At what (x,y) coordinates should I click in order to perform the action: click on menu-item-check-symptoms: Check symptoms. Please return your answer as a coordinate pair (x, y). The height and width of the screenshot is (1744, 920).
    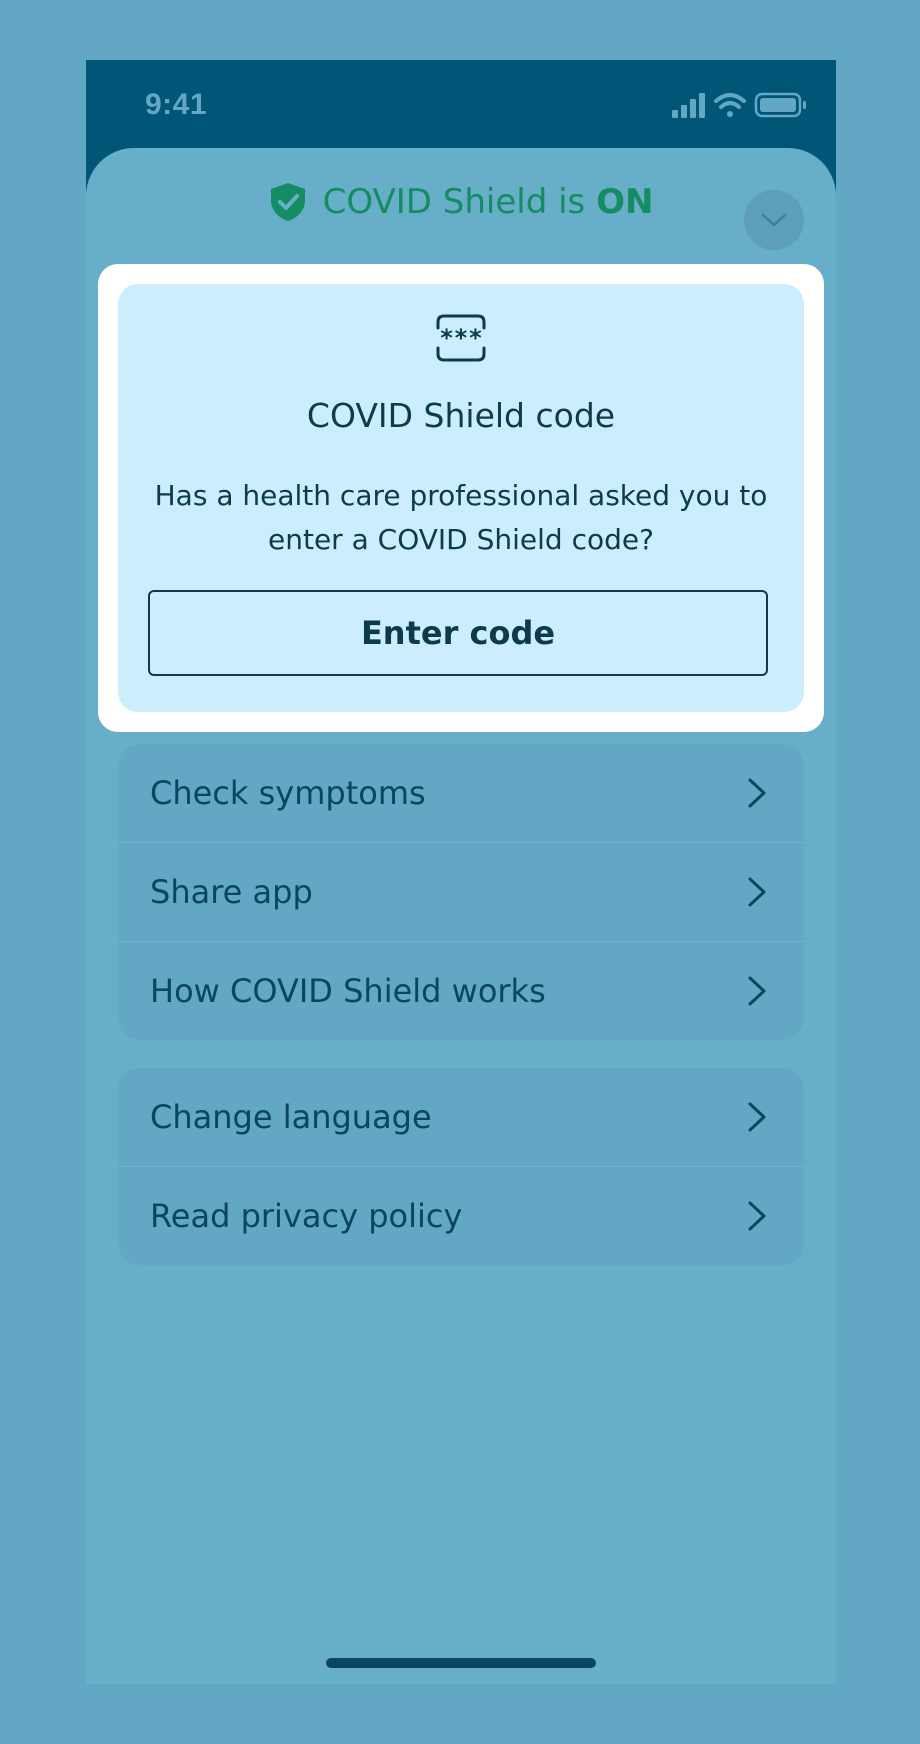
    Looking at the image, I should click on (461, 793).